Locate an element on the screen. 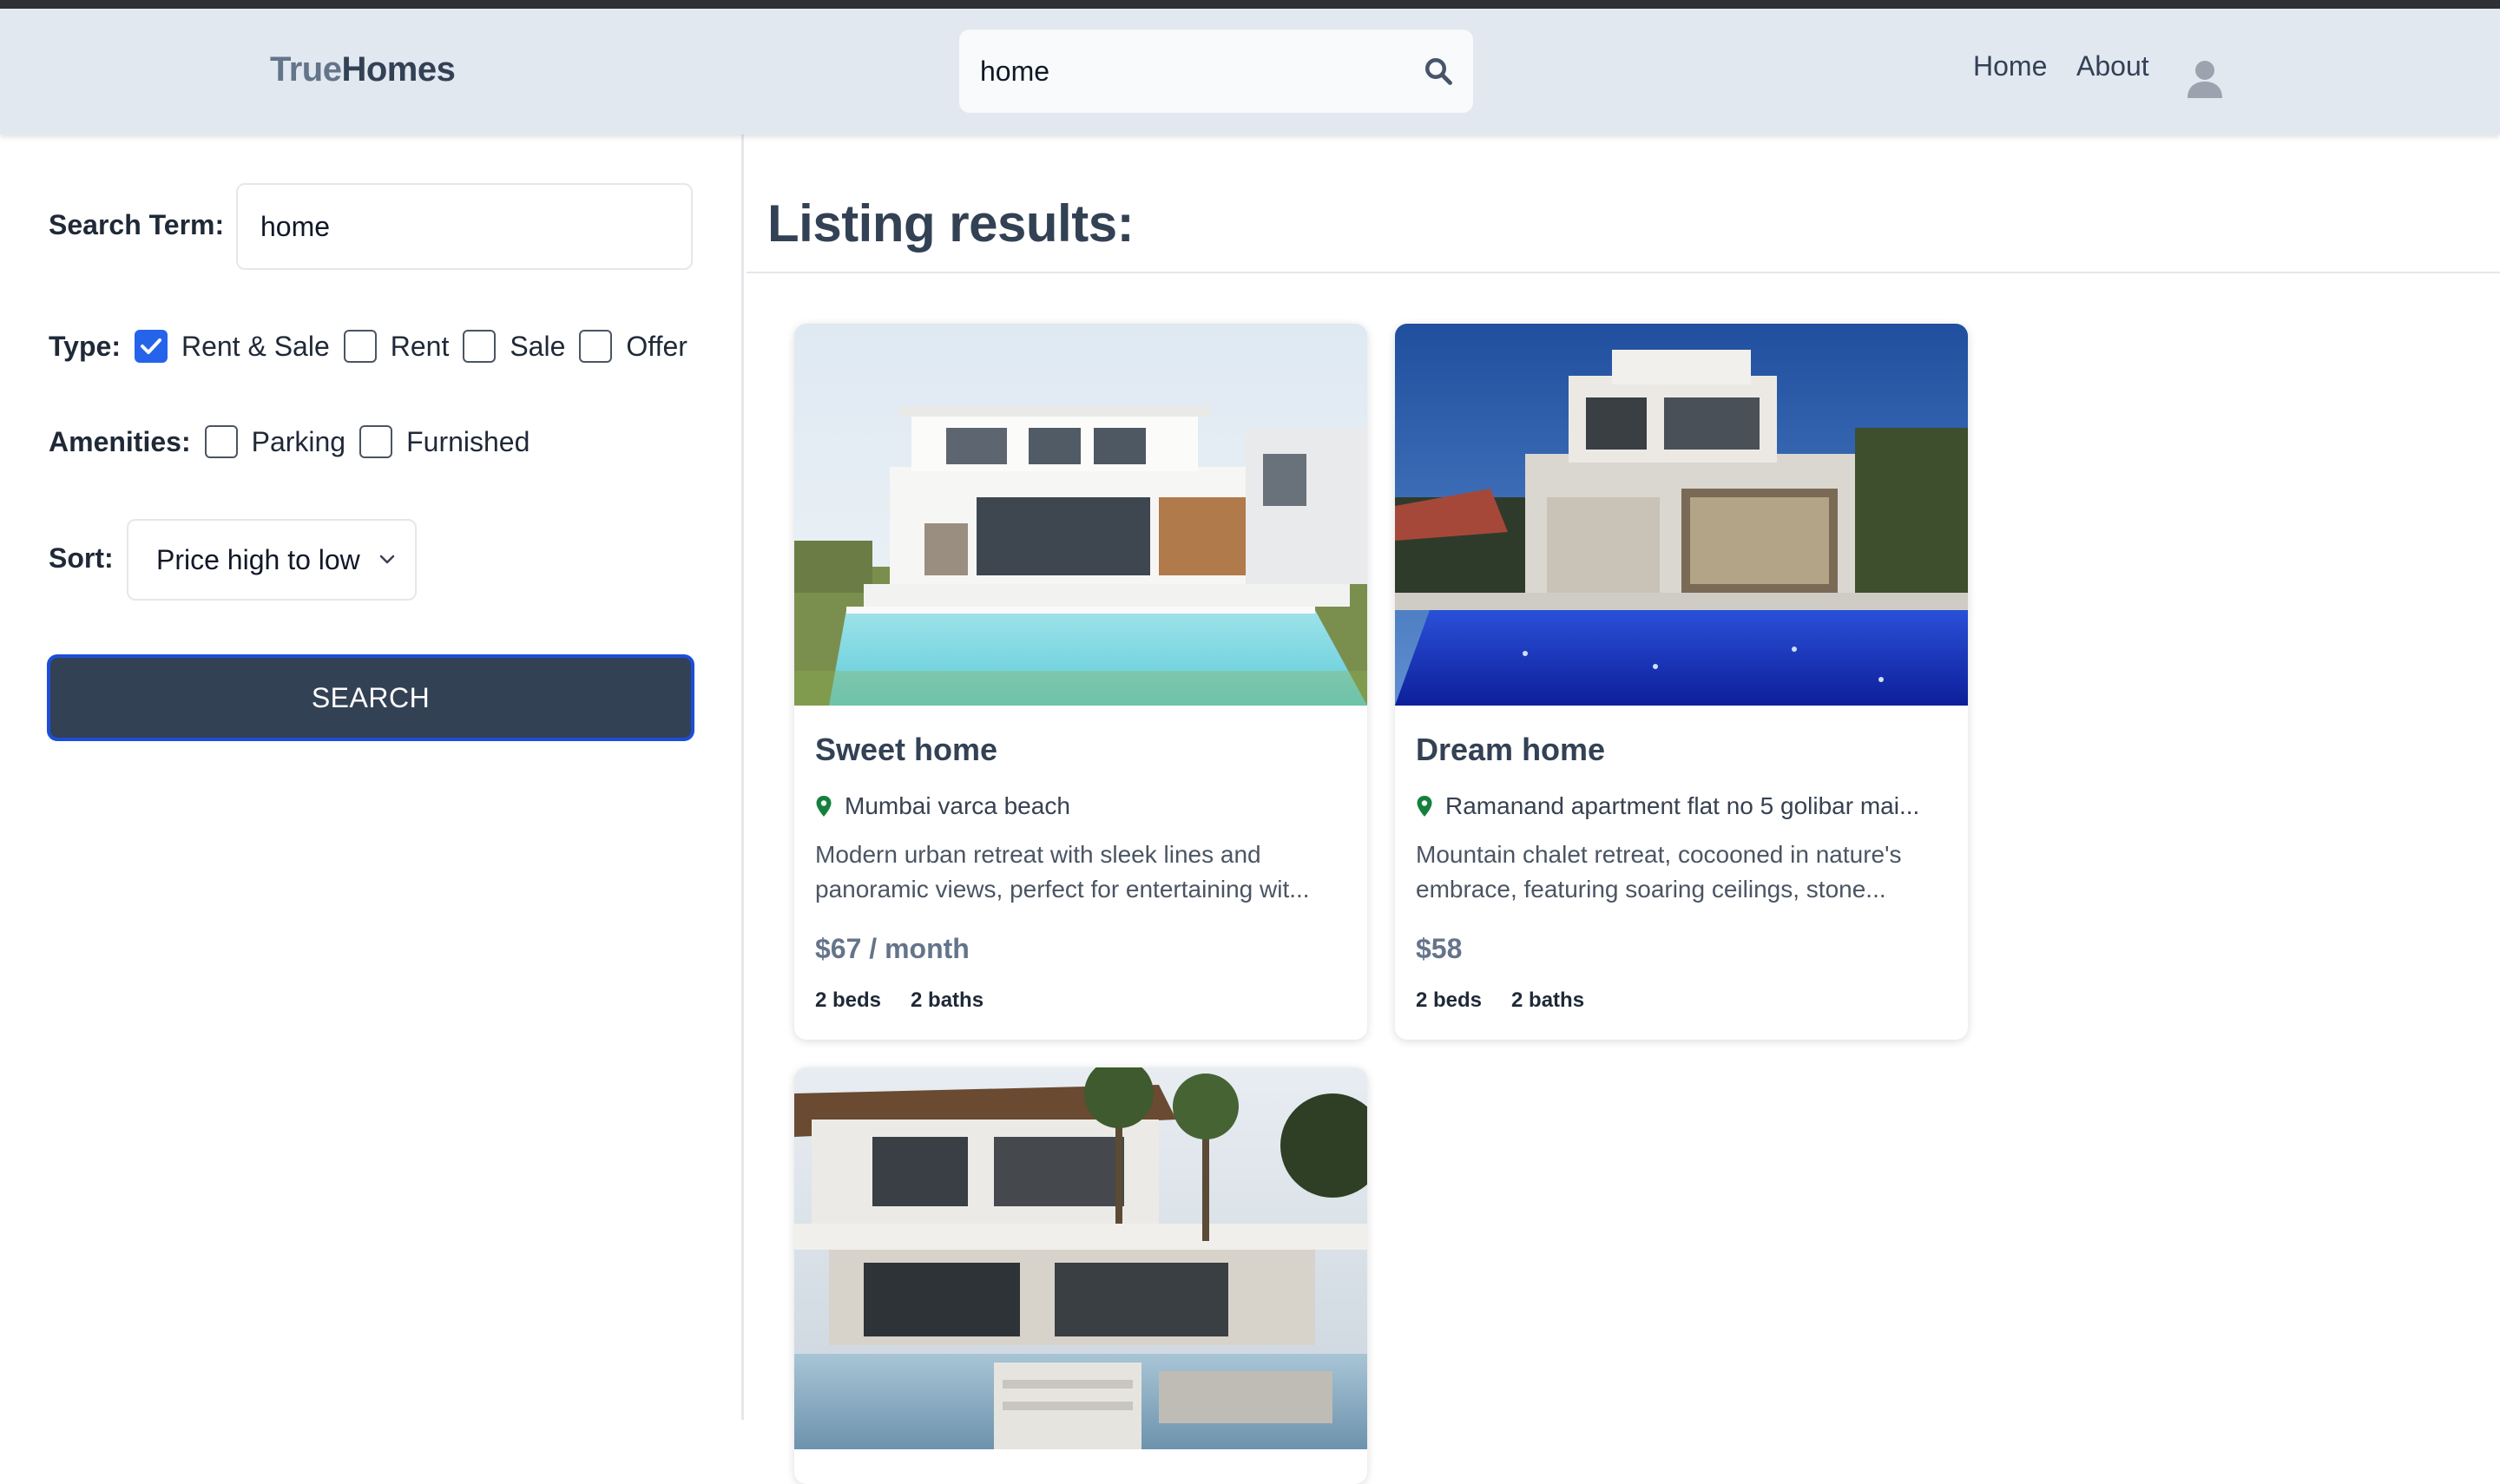 This screenshot has height=1484, width=2500. nav-link-home: Home is located at coordinates (2010, 66).